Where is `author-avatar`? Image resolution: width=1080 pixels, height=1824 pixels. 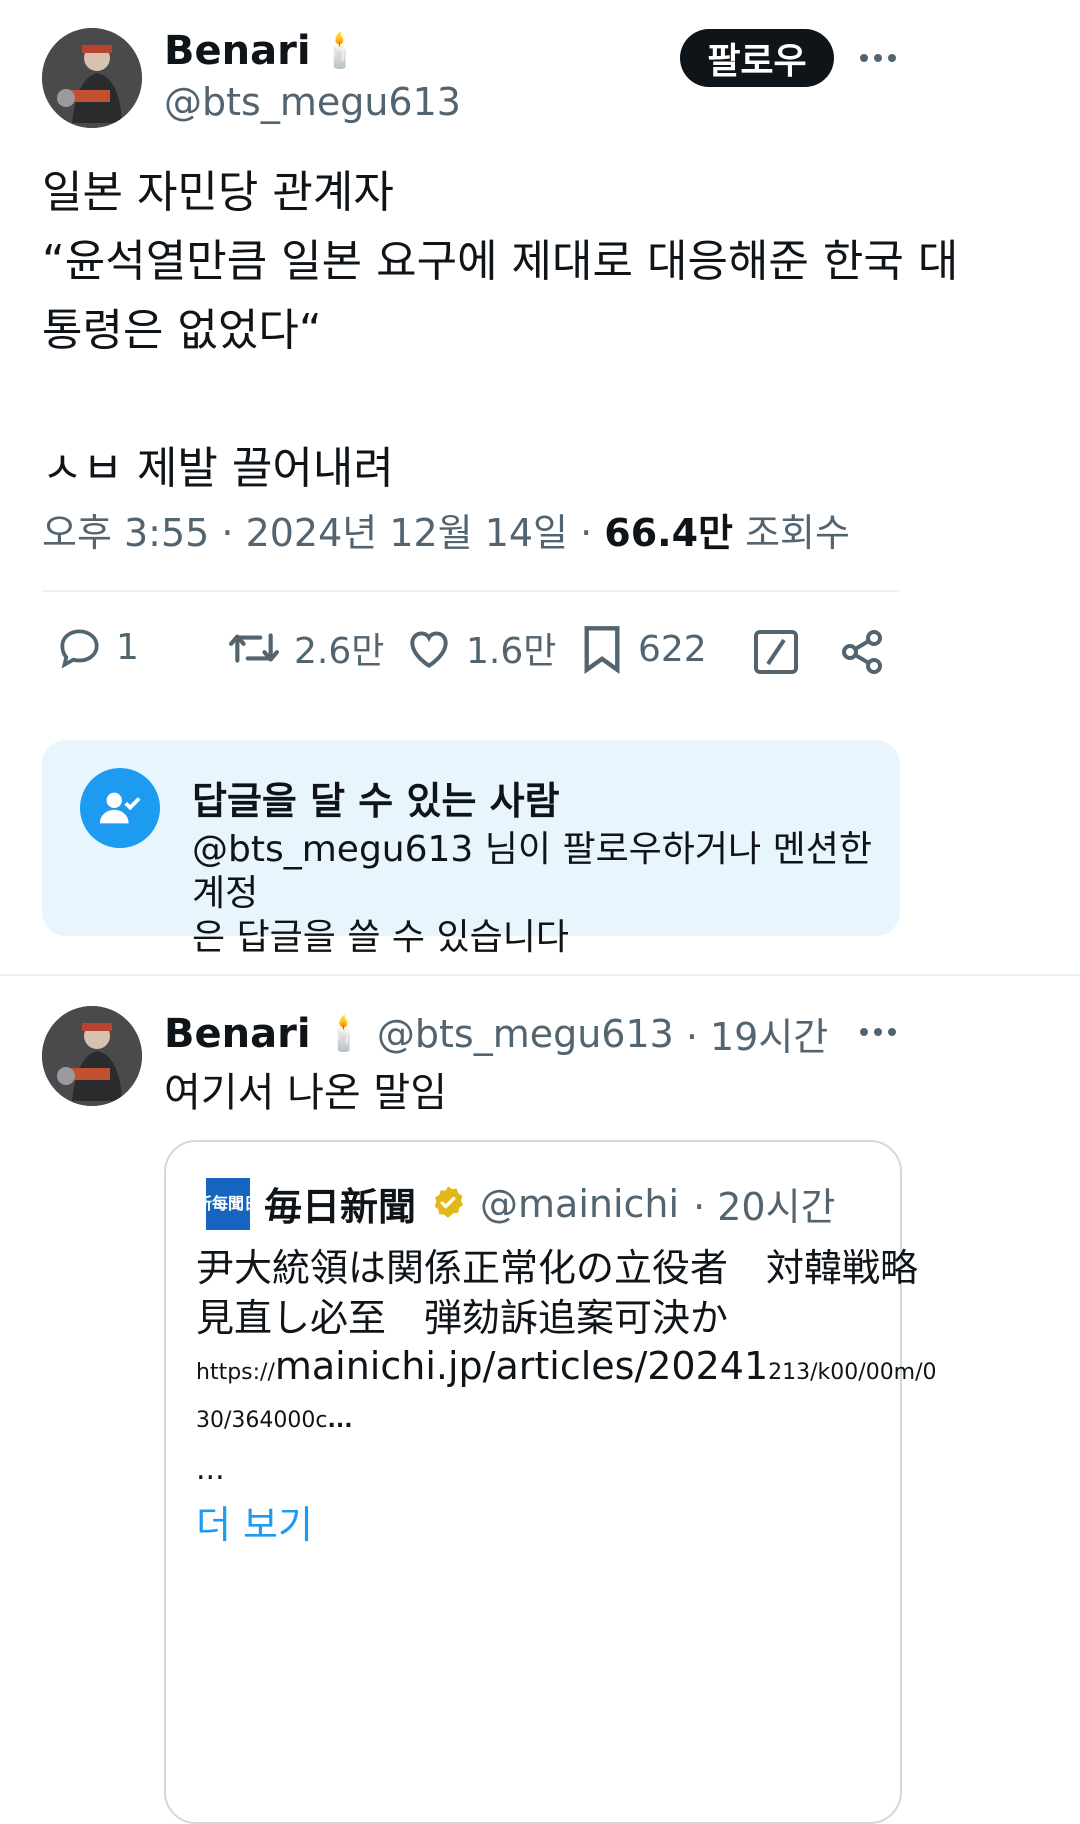
author-avatar is located at coordinates (92, 78).